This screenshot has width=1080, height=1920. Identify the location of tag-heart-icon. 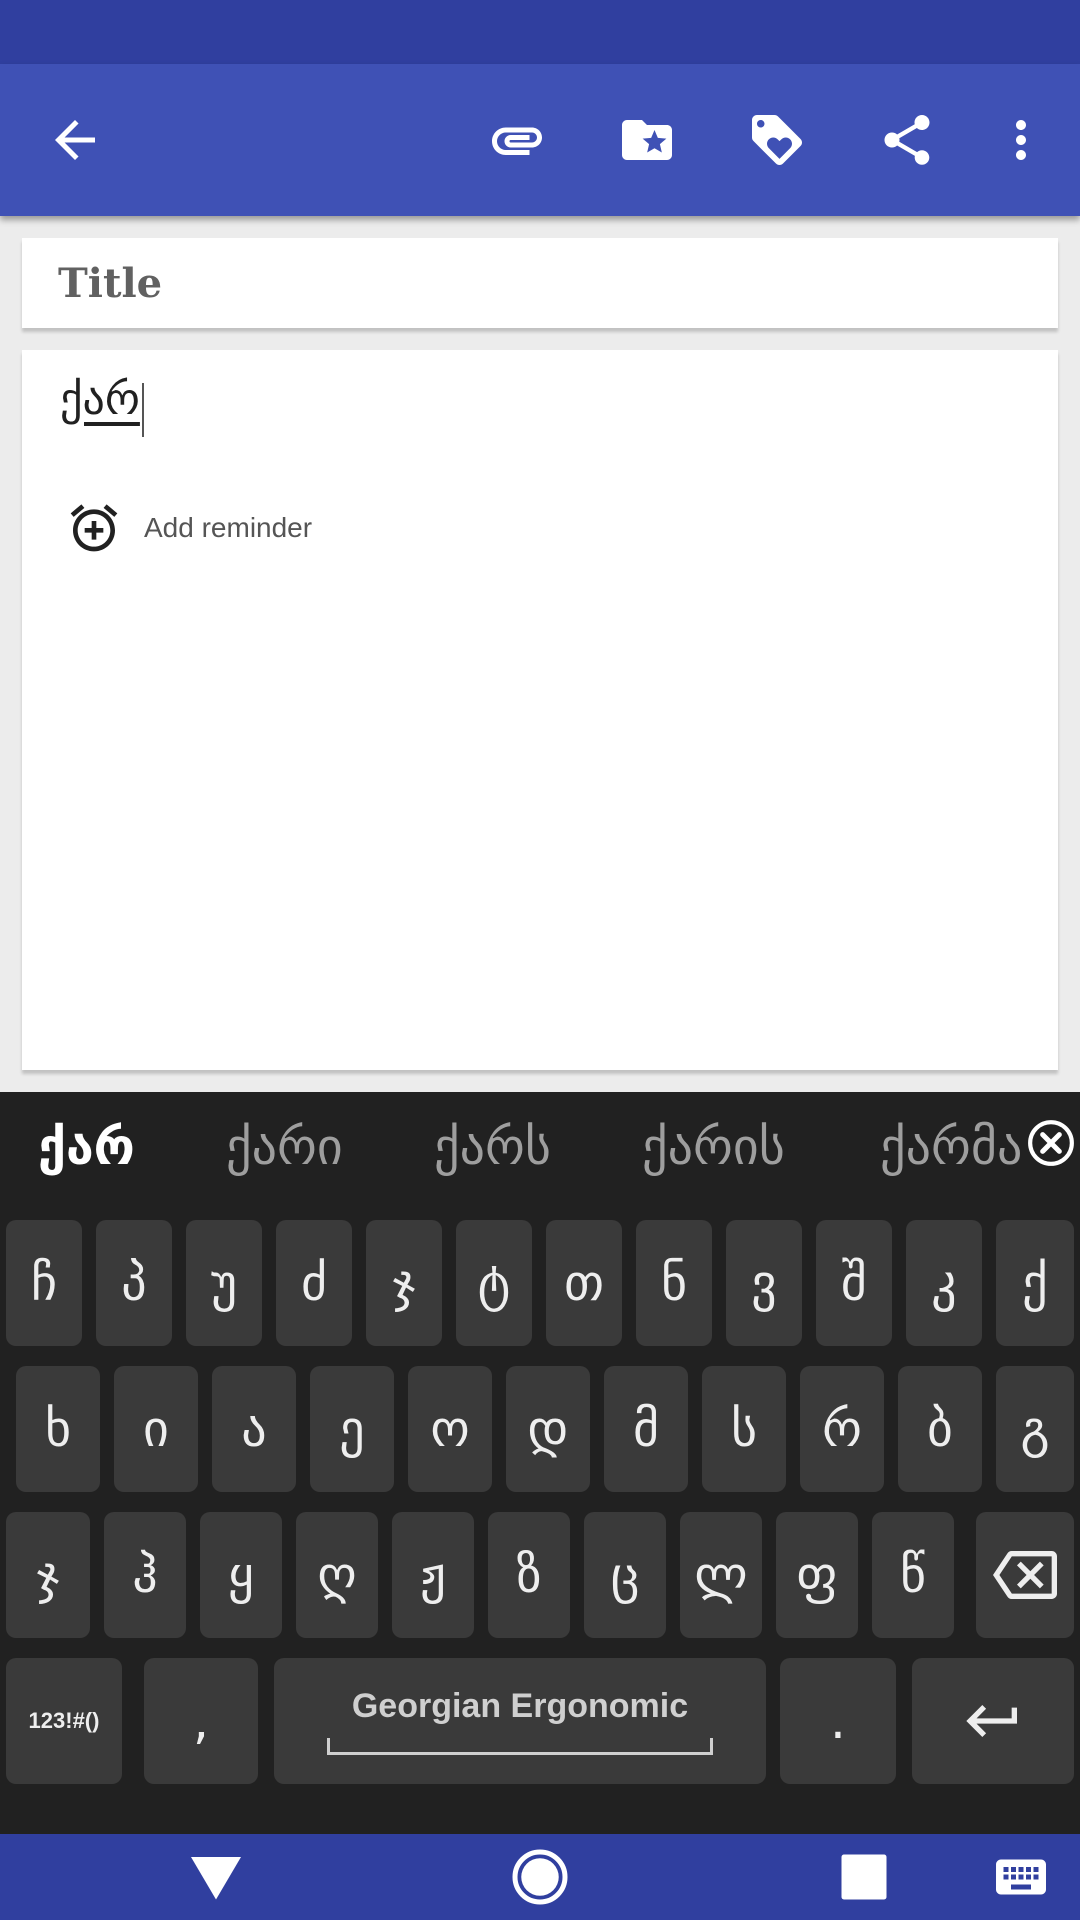
(777, 140).